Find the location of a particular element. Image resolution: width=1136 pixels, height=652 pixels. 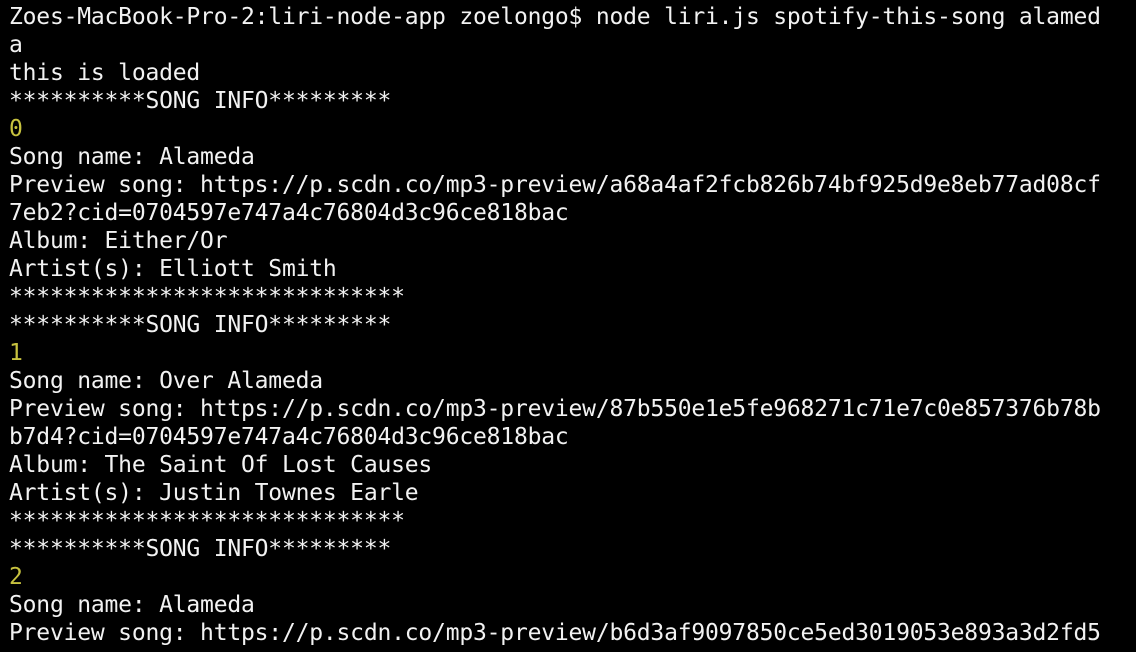

song-index: 0 is located at coordinates (16, 129).